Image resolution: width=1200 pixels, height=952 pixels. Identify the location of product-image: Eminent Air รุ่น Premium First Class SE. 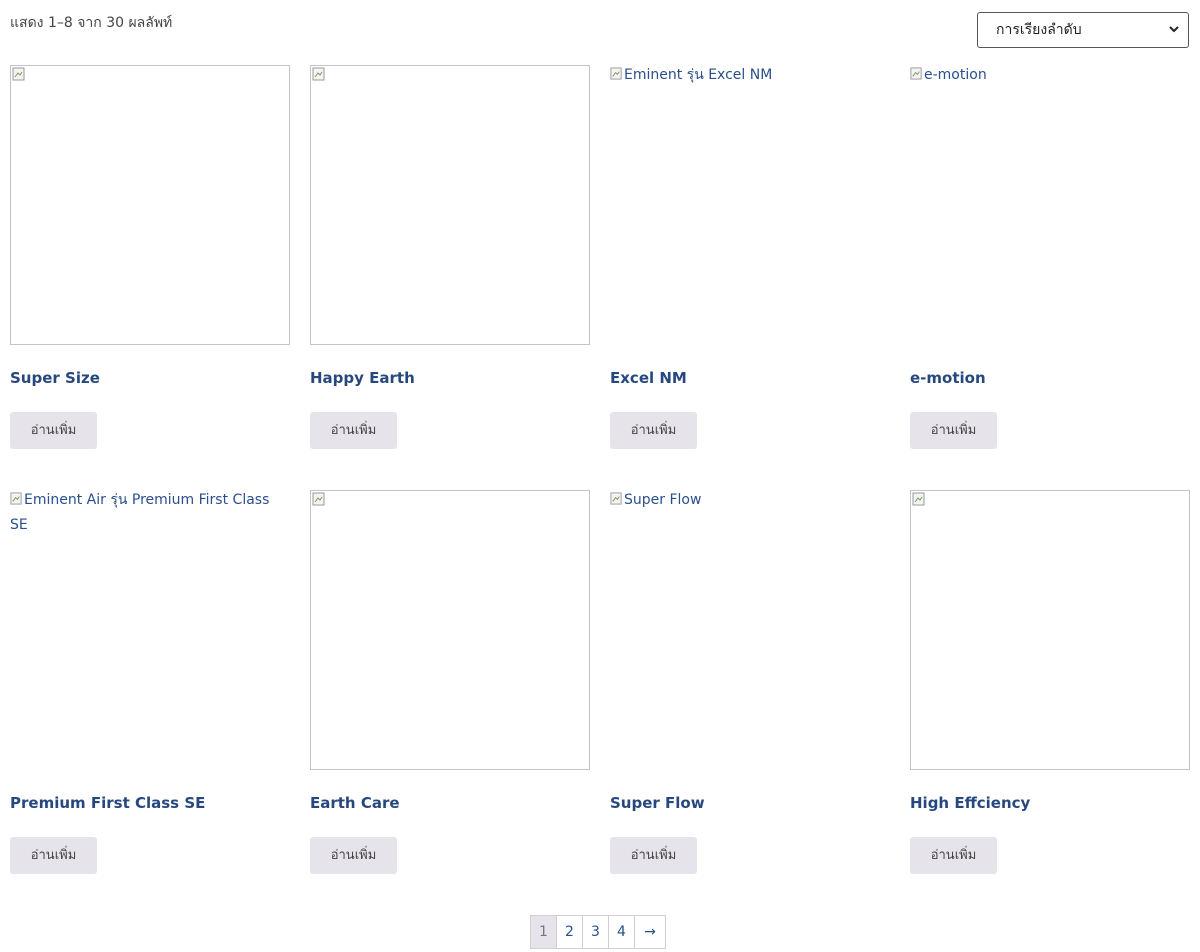
(150, 628).